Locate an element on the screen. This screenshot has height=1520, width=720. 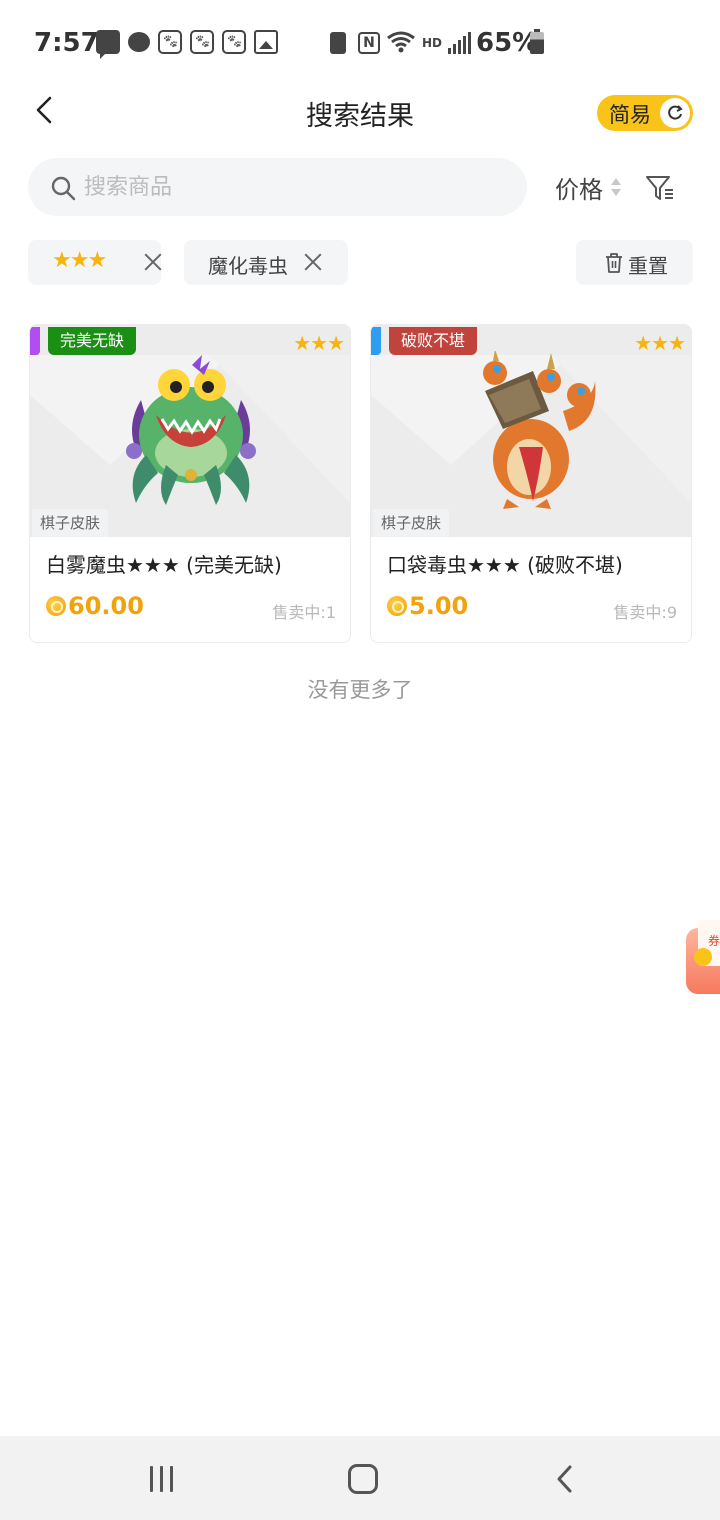
header: 搜索结果 简易 is located at coordinates (360, 111).